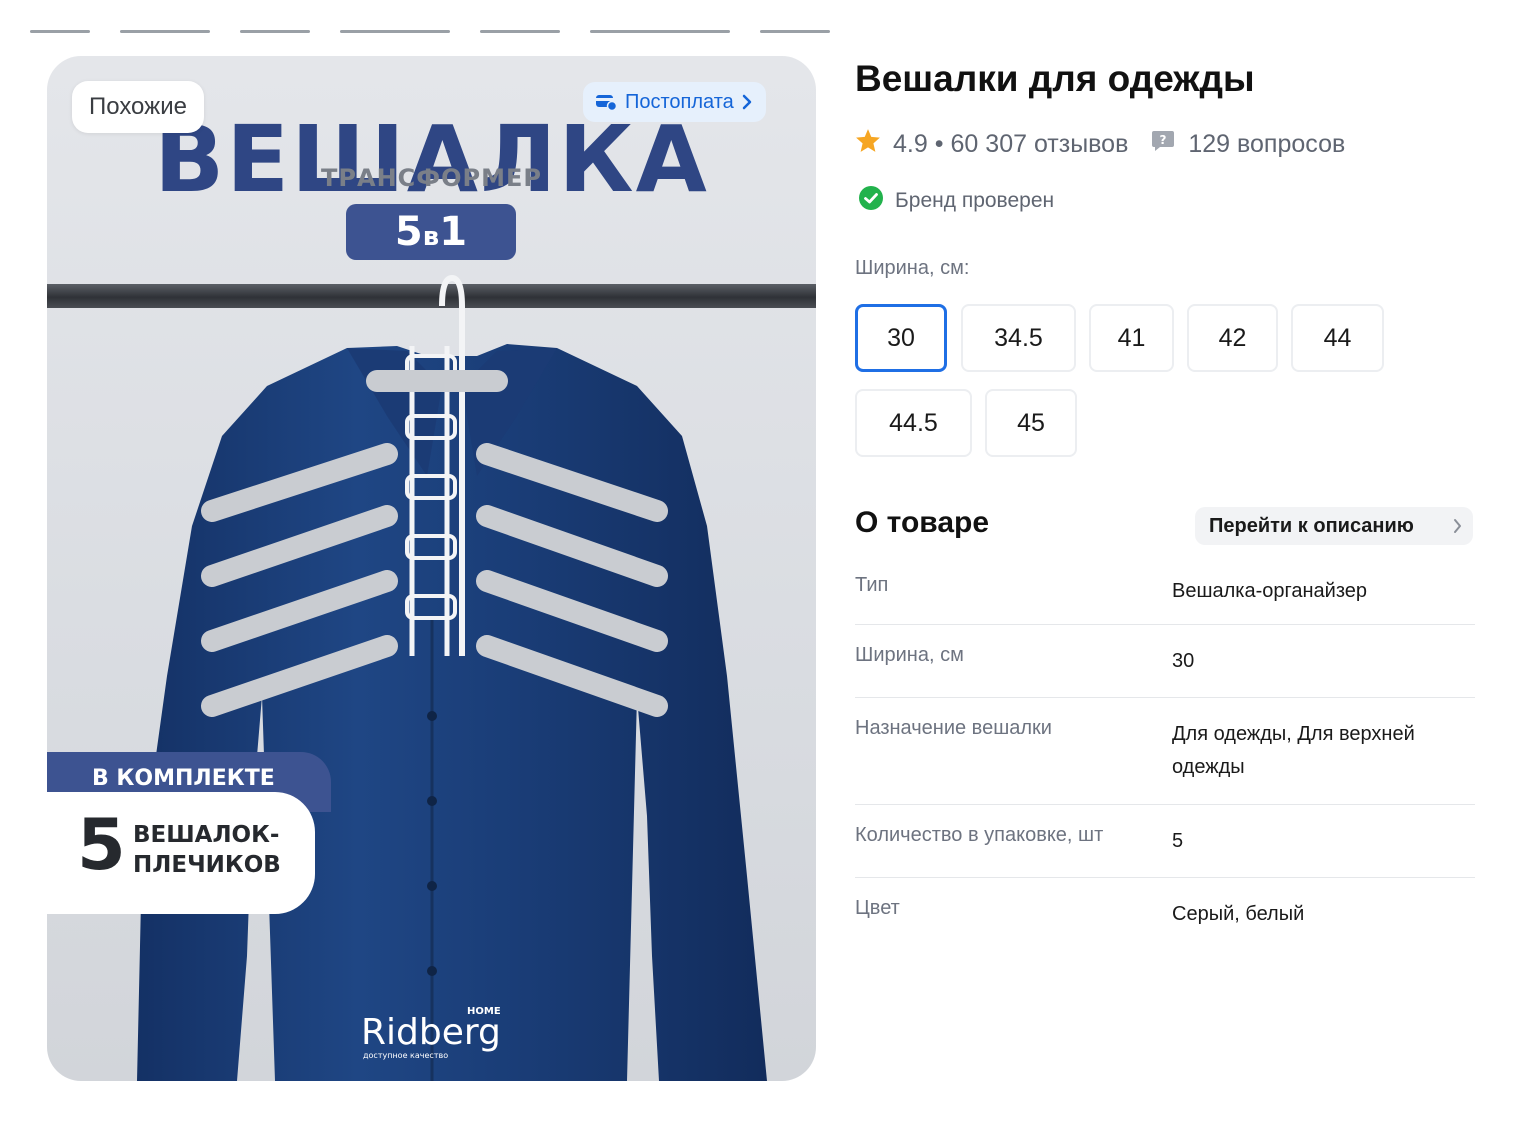 The width and height of the screenshot is (1520, 1144). I want to click on about-heading: О товаре, so click(922, 522).